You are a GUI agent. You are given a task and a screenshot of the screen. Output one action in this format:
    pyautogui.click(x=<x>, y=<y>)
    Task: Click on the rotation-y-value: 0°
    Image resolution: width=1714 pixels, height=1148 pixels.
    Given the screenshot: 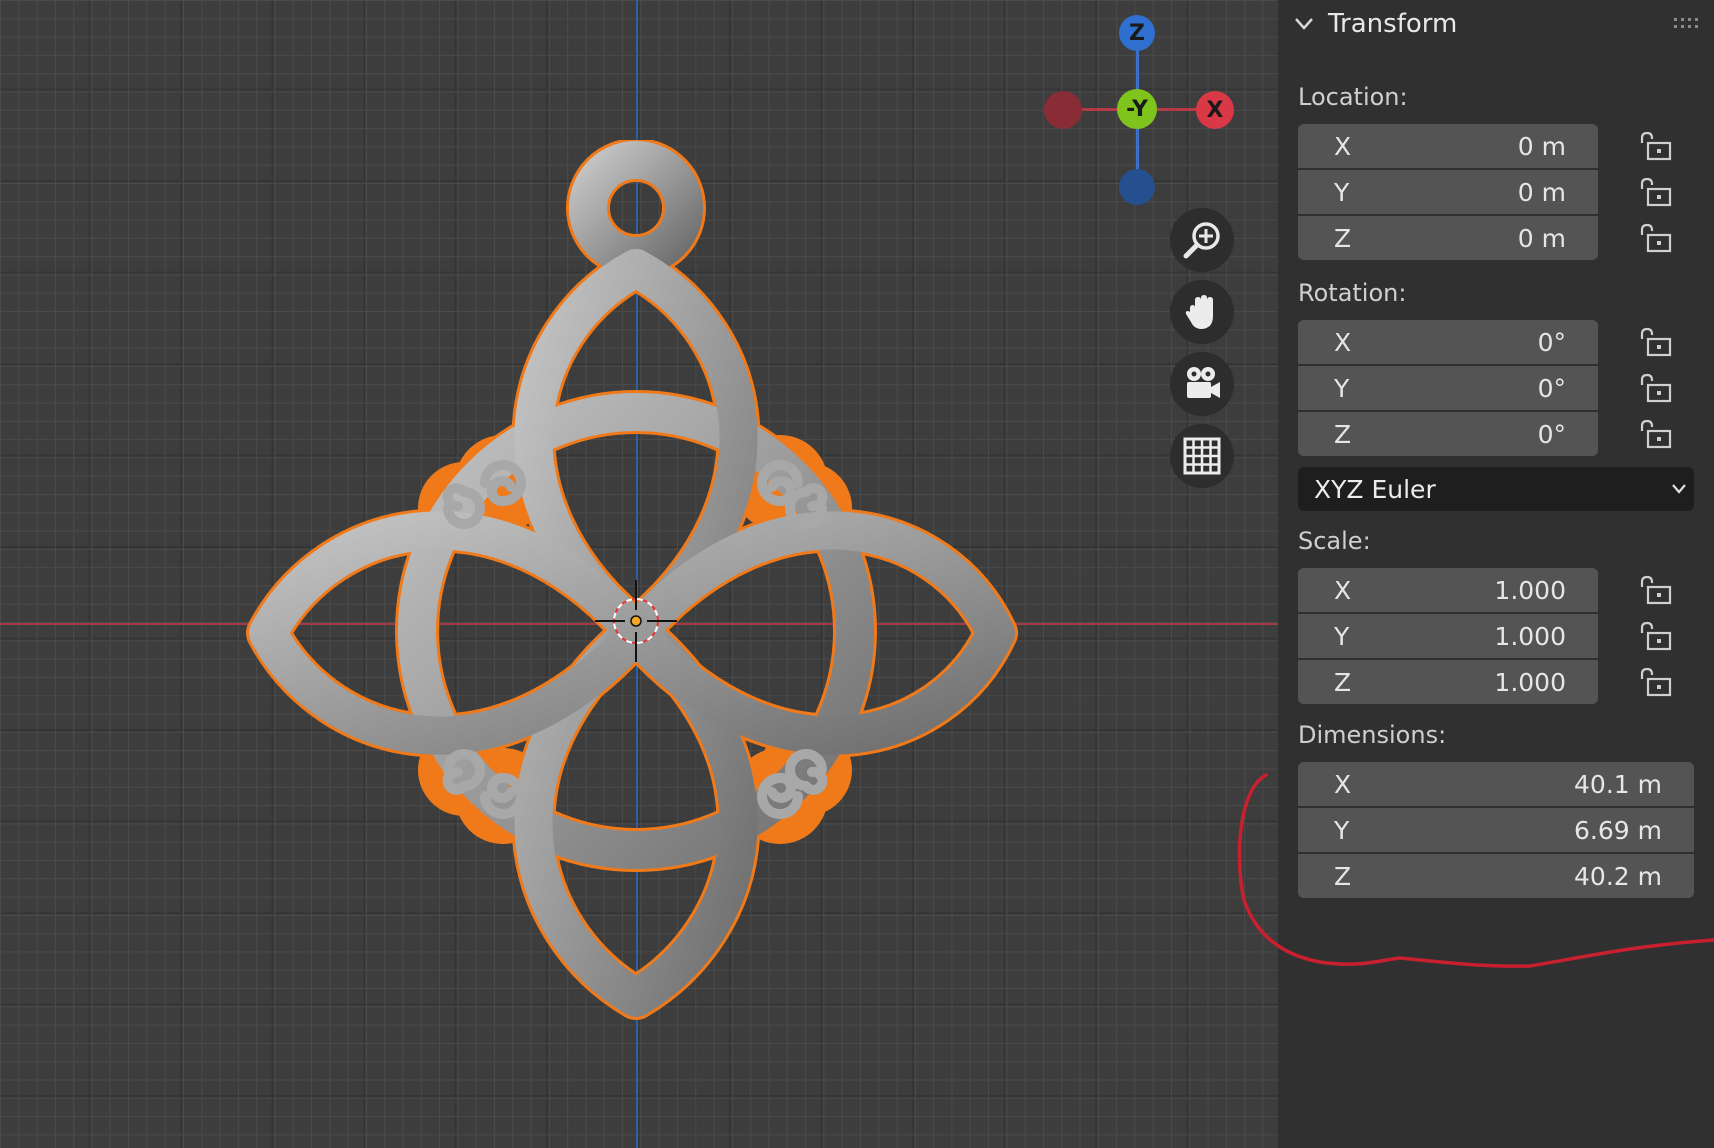 What is the action you would take?
    pyautogui.click(x=1551, y=388)
    